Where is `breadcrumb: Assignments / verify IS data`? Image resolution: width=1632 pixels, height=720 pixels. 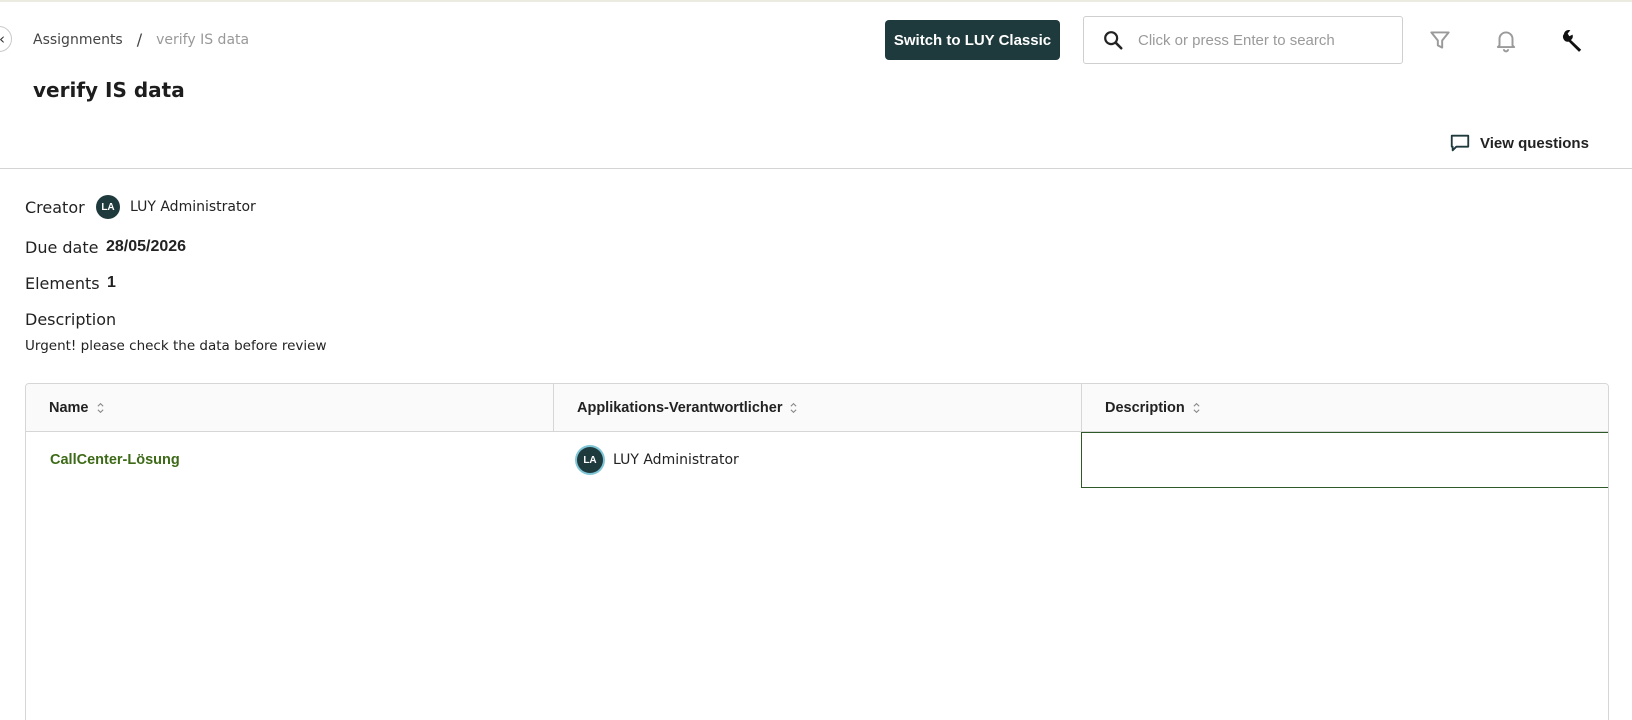 breadcrumb: Assignments / verify IS data is located at coordinates (141, 39).